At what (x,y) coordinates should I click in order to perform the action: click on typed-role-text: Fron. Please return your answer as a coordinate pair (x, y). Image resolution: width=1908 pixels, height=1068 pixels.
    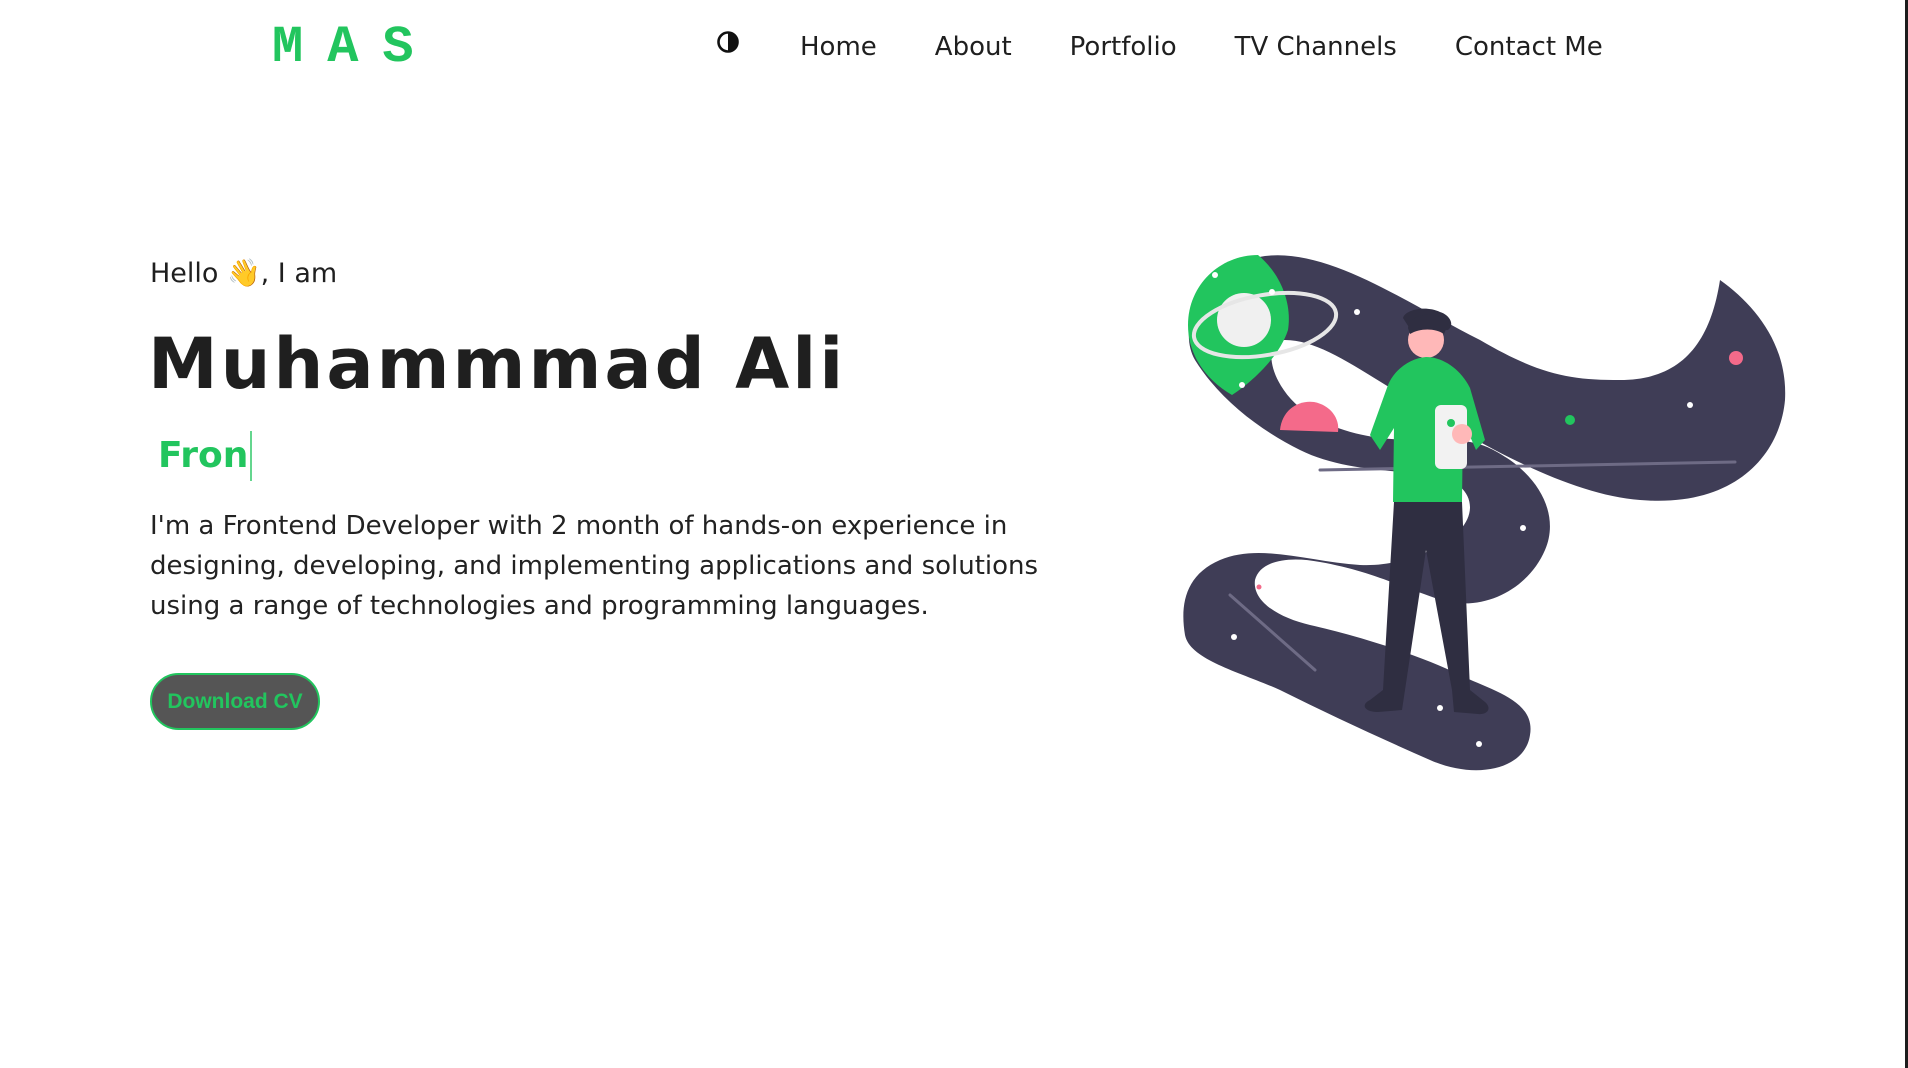
    Looking at the image, I should click on (203, 455).